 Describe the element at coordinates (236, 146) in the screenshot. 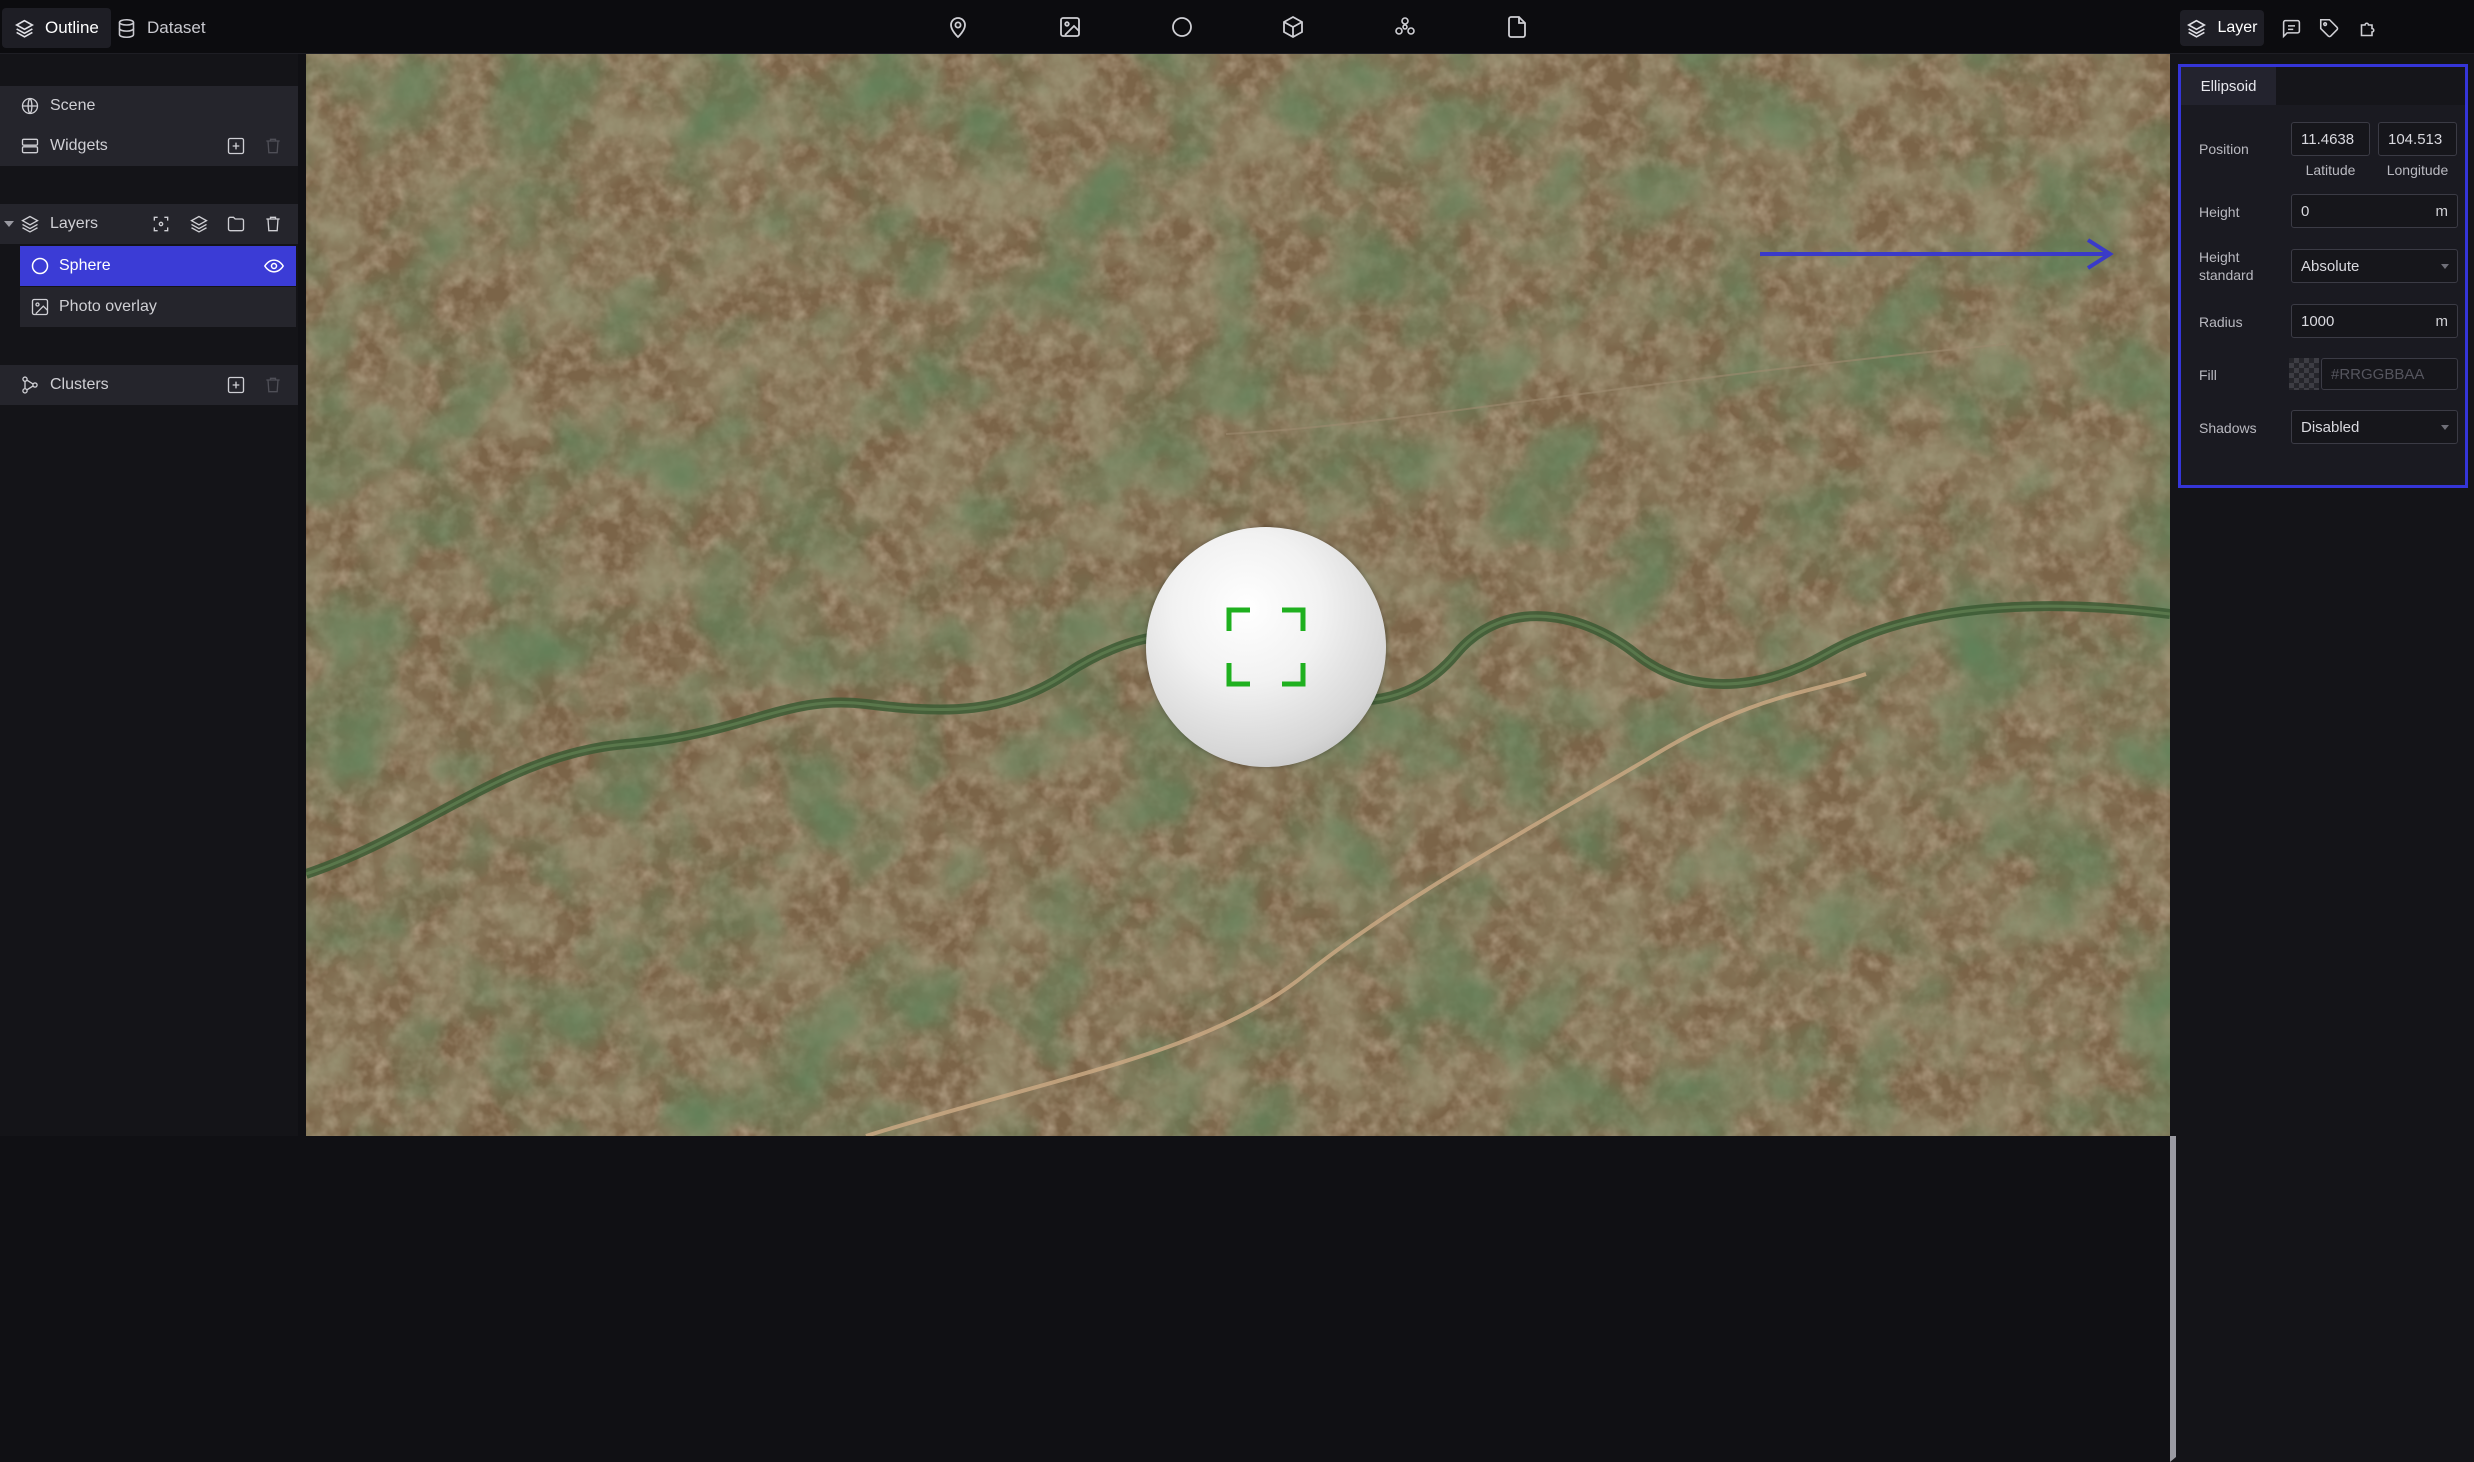

I see `add-widget-icon` at that location.